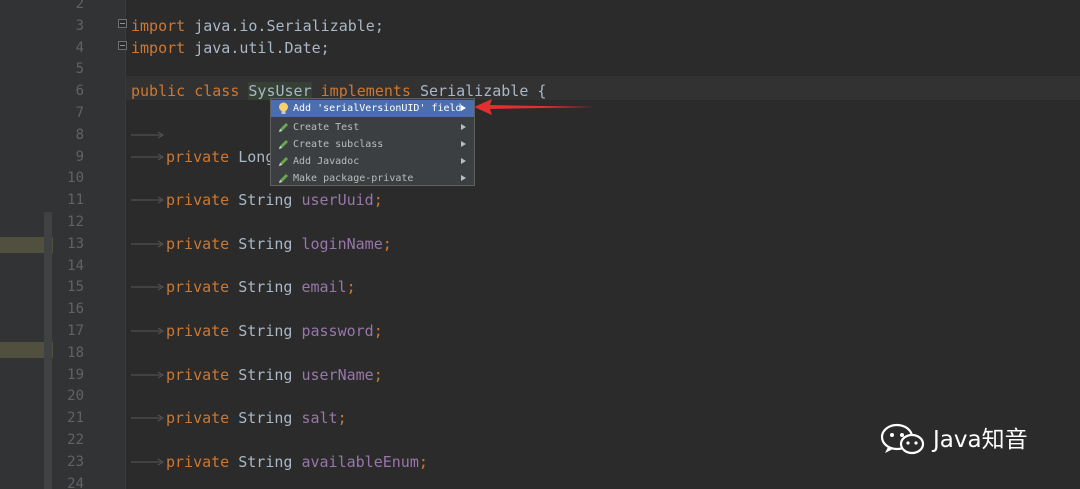  What do you see at coordinates (535, 107) in the screenshot?
I see `annotation-arrow-icon` at bounding box center [535, 107].